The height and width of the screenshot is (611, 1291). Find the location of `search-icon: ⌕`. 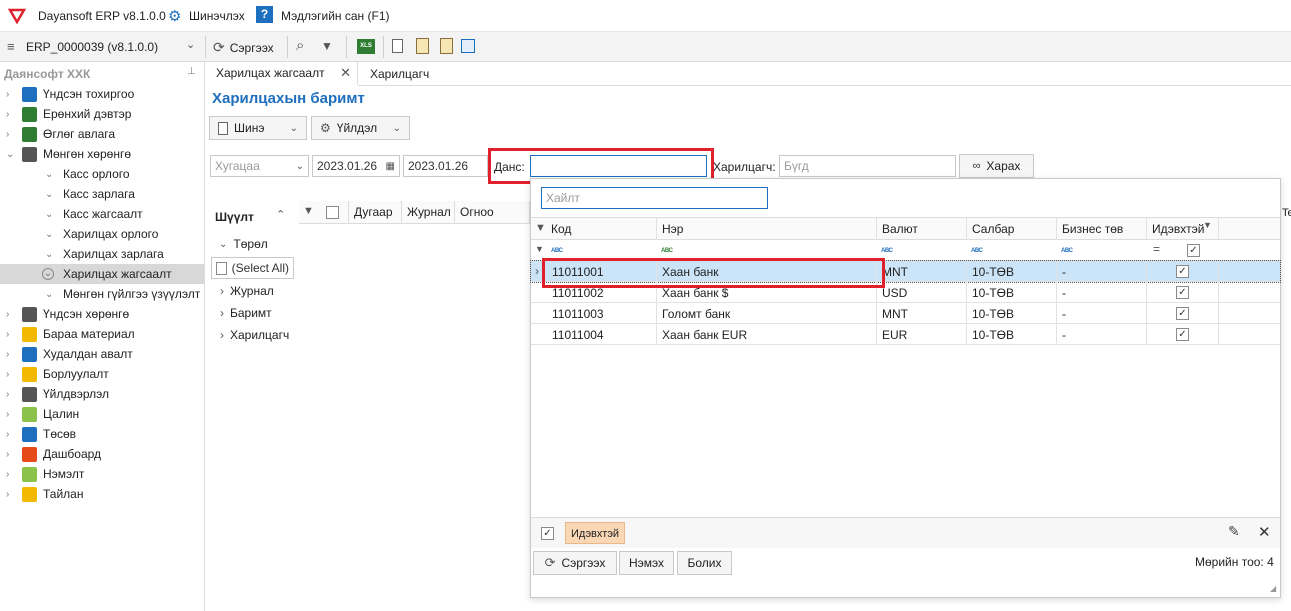

search-icon: ⌕ is located at coordinates (300, 45).